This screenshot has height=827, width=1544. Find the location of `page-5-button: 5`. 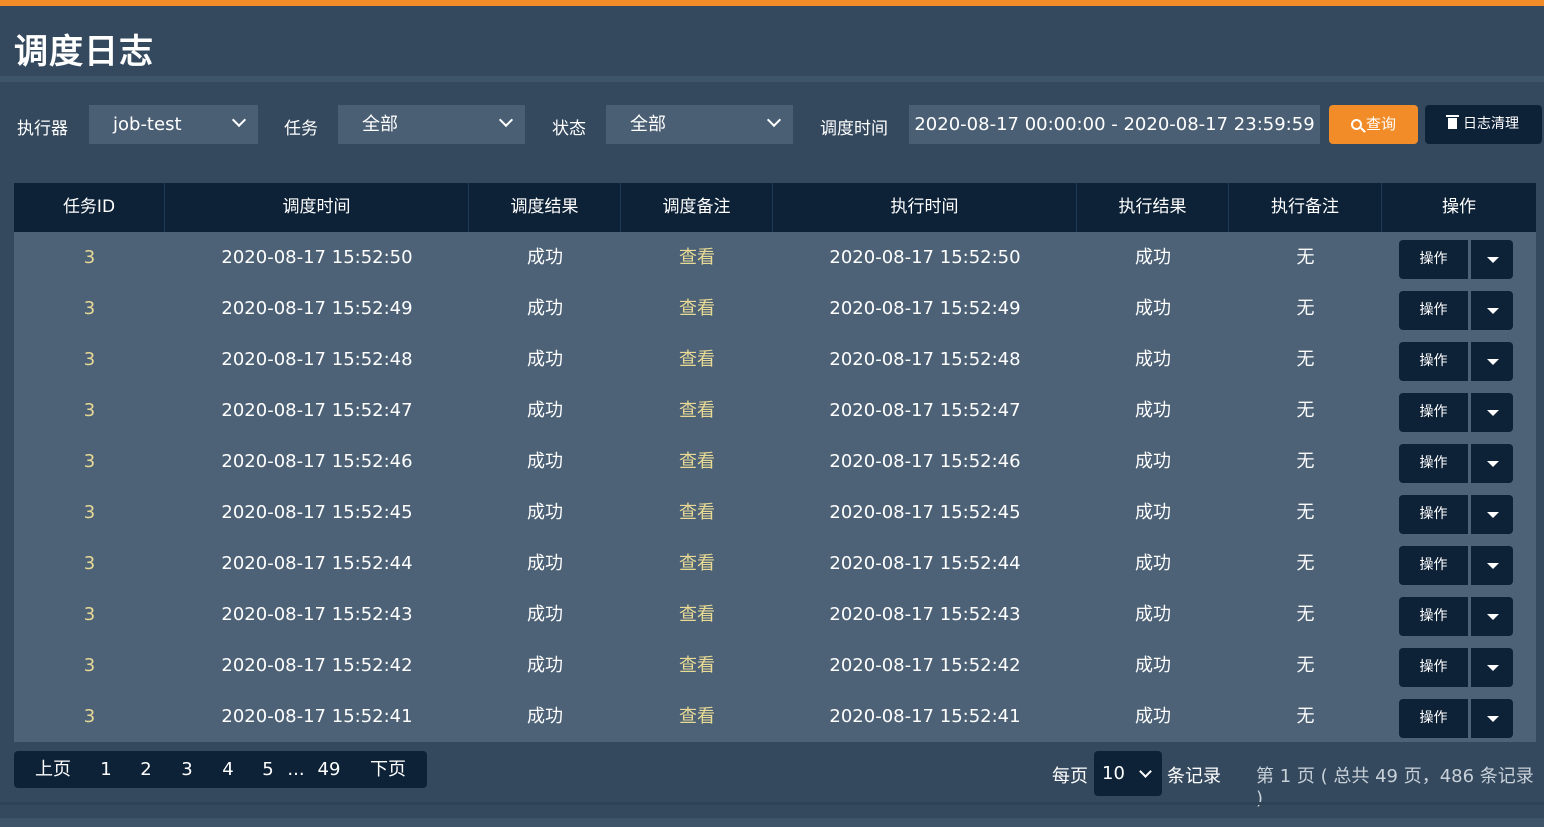

page-5-button: 5 is located at coordinates (268, 769).